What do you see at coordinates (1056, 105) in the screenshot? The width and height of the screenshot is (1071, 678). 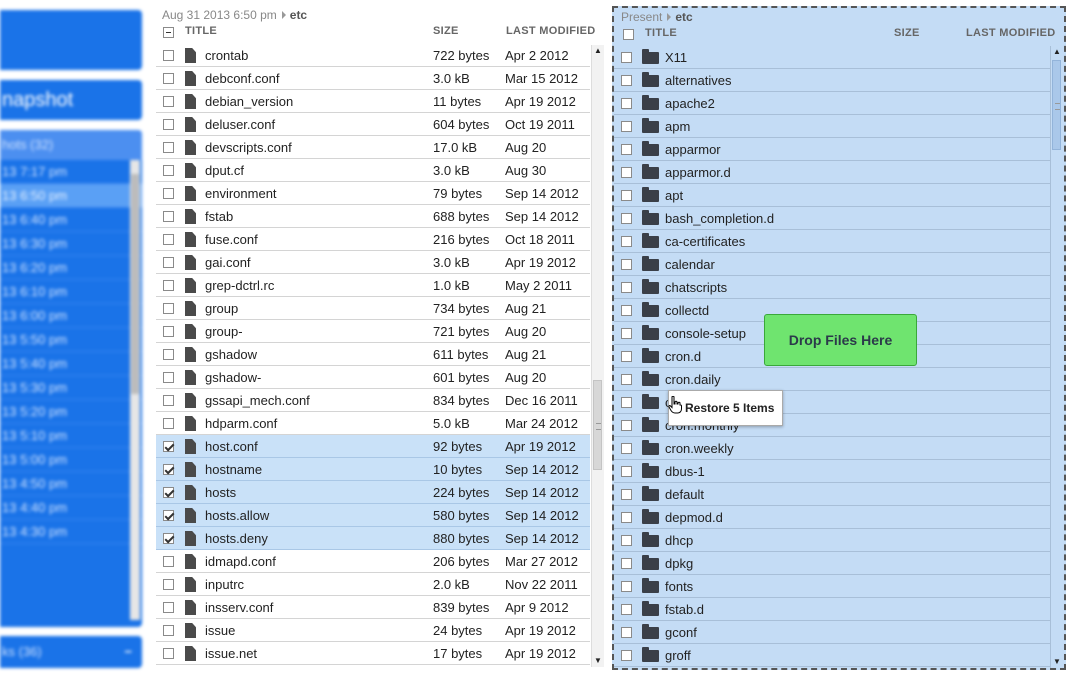 I see `scrollbar-thumb` at bounding box center [1056, 105].